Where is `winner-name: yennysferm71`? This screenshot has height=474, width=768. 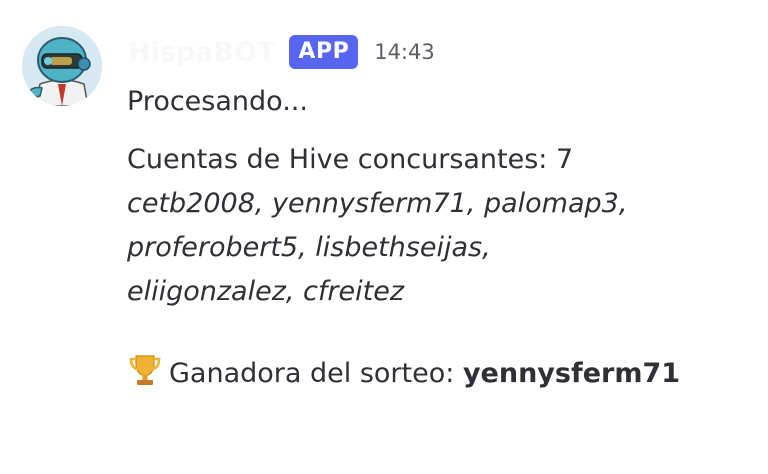 winner-name: yennysferm71 is located at coordinates (571, 373).